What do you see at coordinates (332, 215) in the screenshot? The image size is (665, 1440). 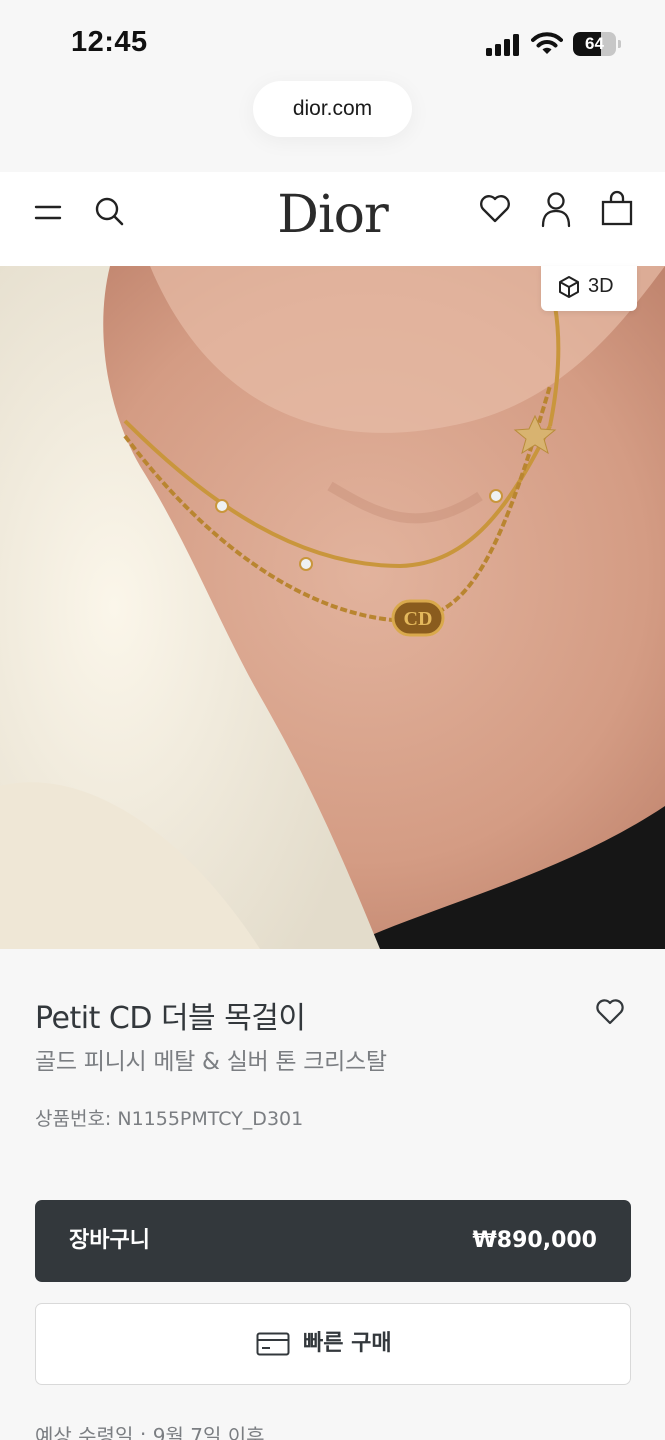 I see `dior-logo: Dior` at bounding box center [332, 215].